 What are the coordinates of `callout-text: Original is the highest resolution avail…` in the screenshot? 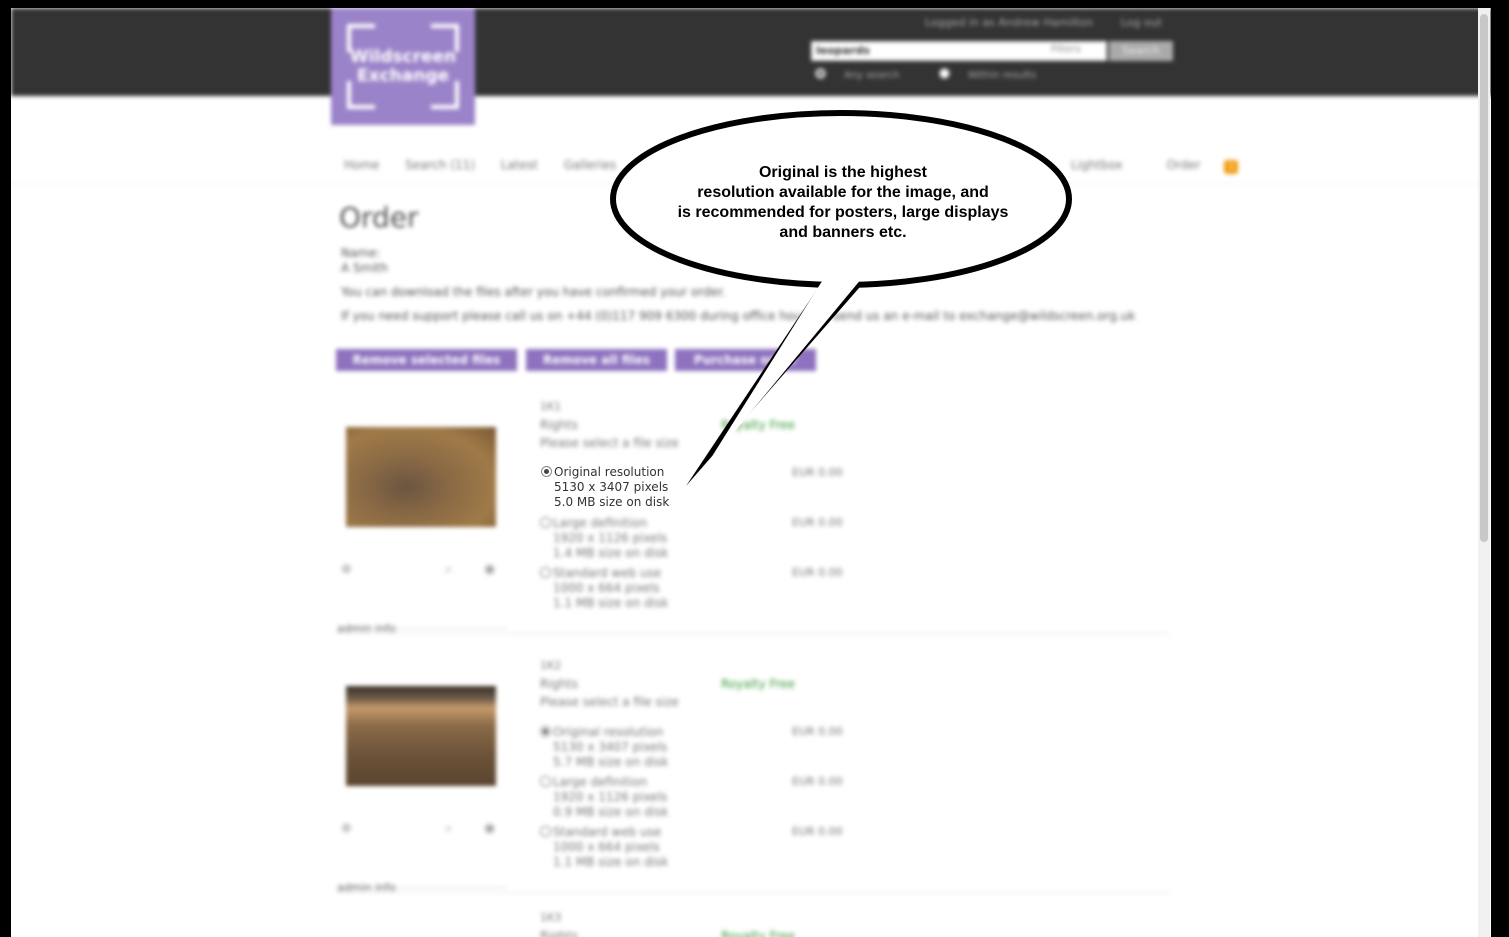 It's located at (843, 203).